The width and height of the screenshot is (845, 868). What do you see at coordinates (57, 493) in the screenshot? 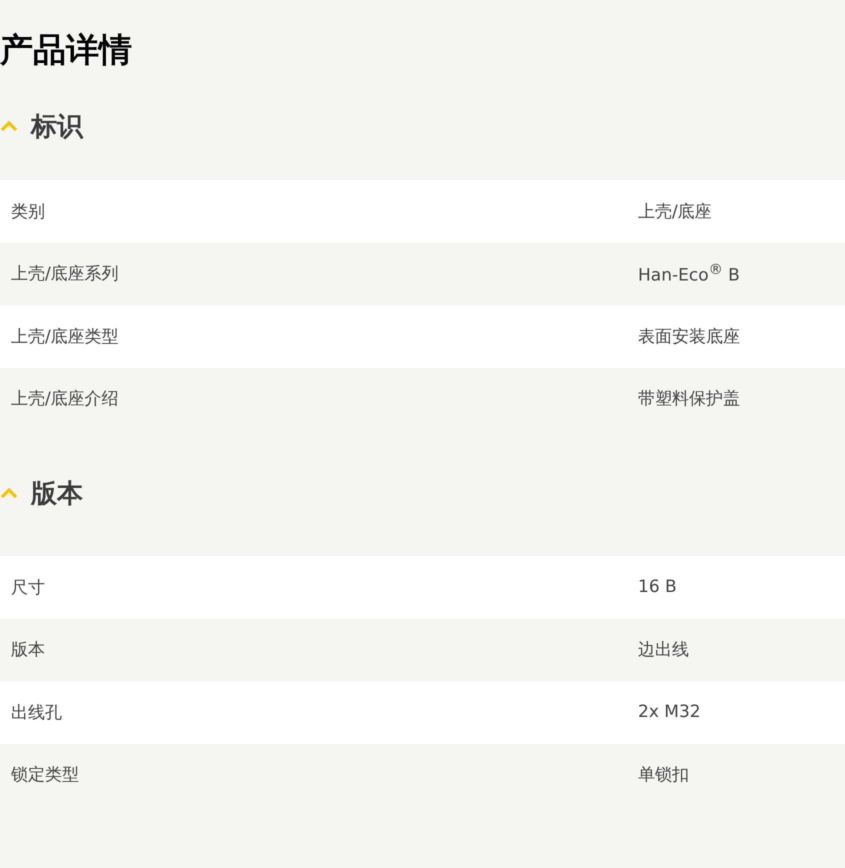
I see `section-heading: 版本` at bounding box center [57, 493].